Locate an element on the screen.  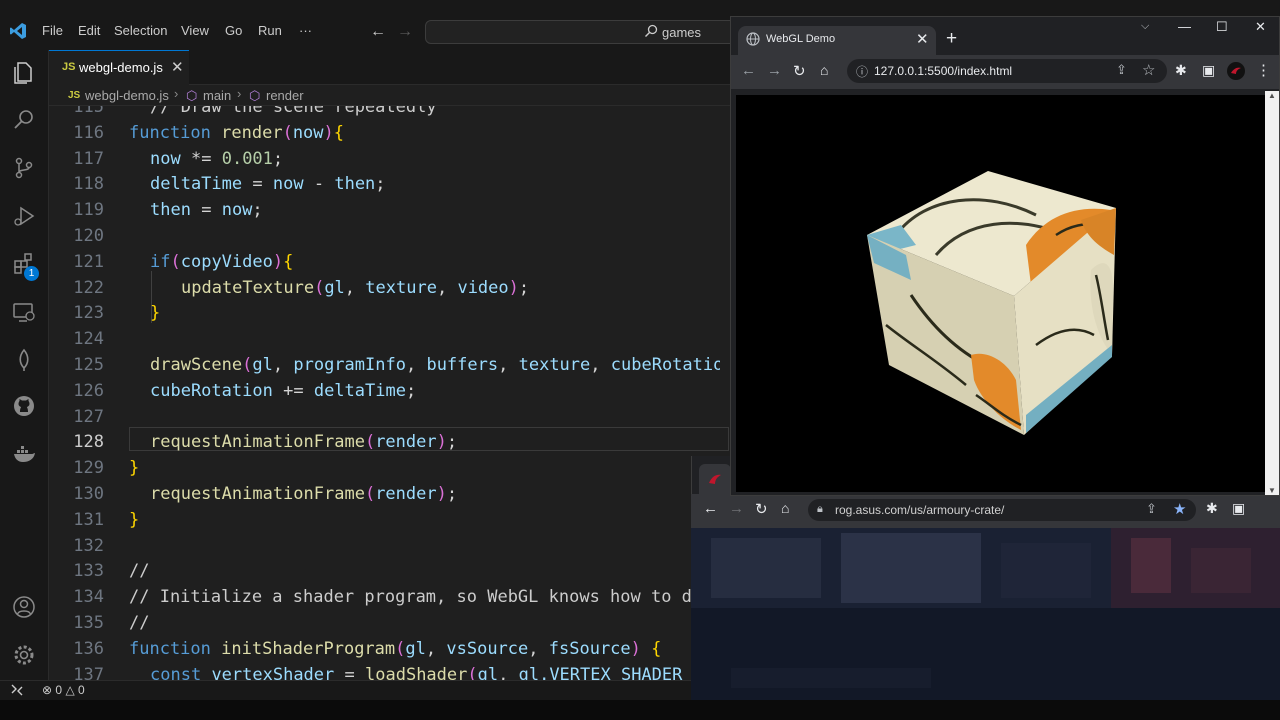
bookmark-star-icon: ★ is located at coordinates (1179, 509).